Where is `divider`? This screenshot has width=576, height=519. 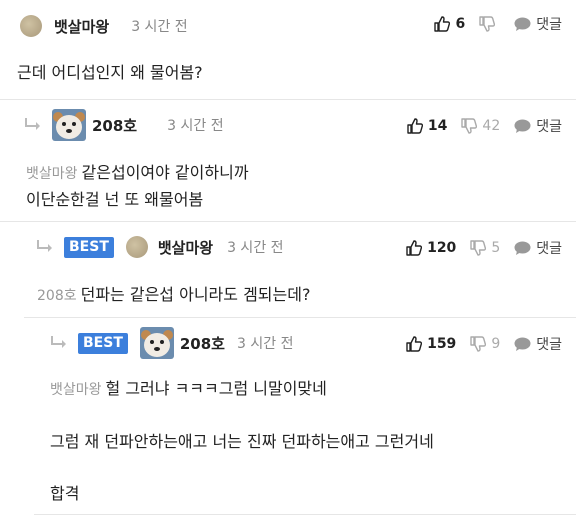
divider is located at coordinates (305, 514).